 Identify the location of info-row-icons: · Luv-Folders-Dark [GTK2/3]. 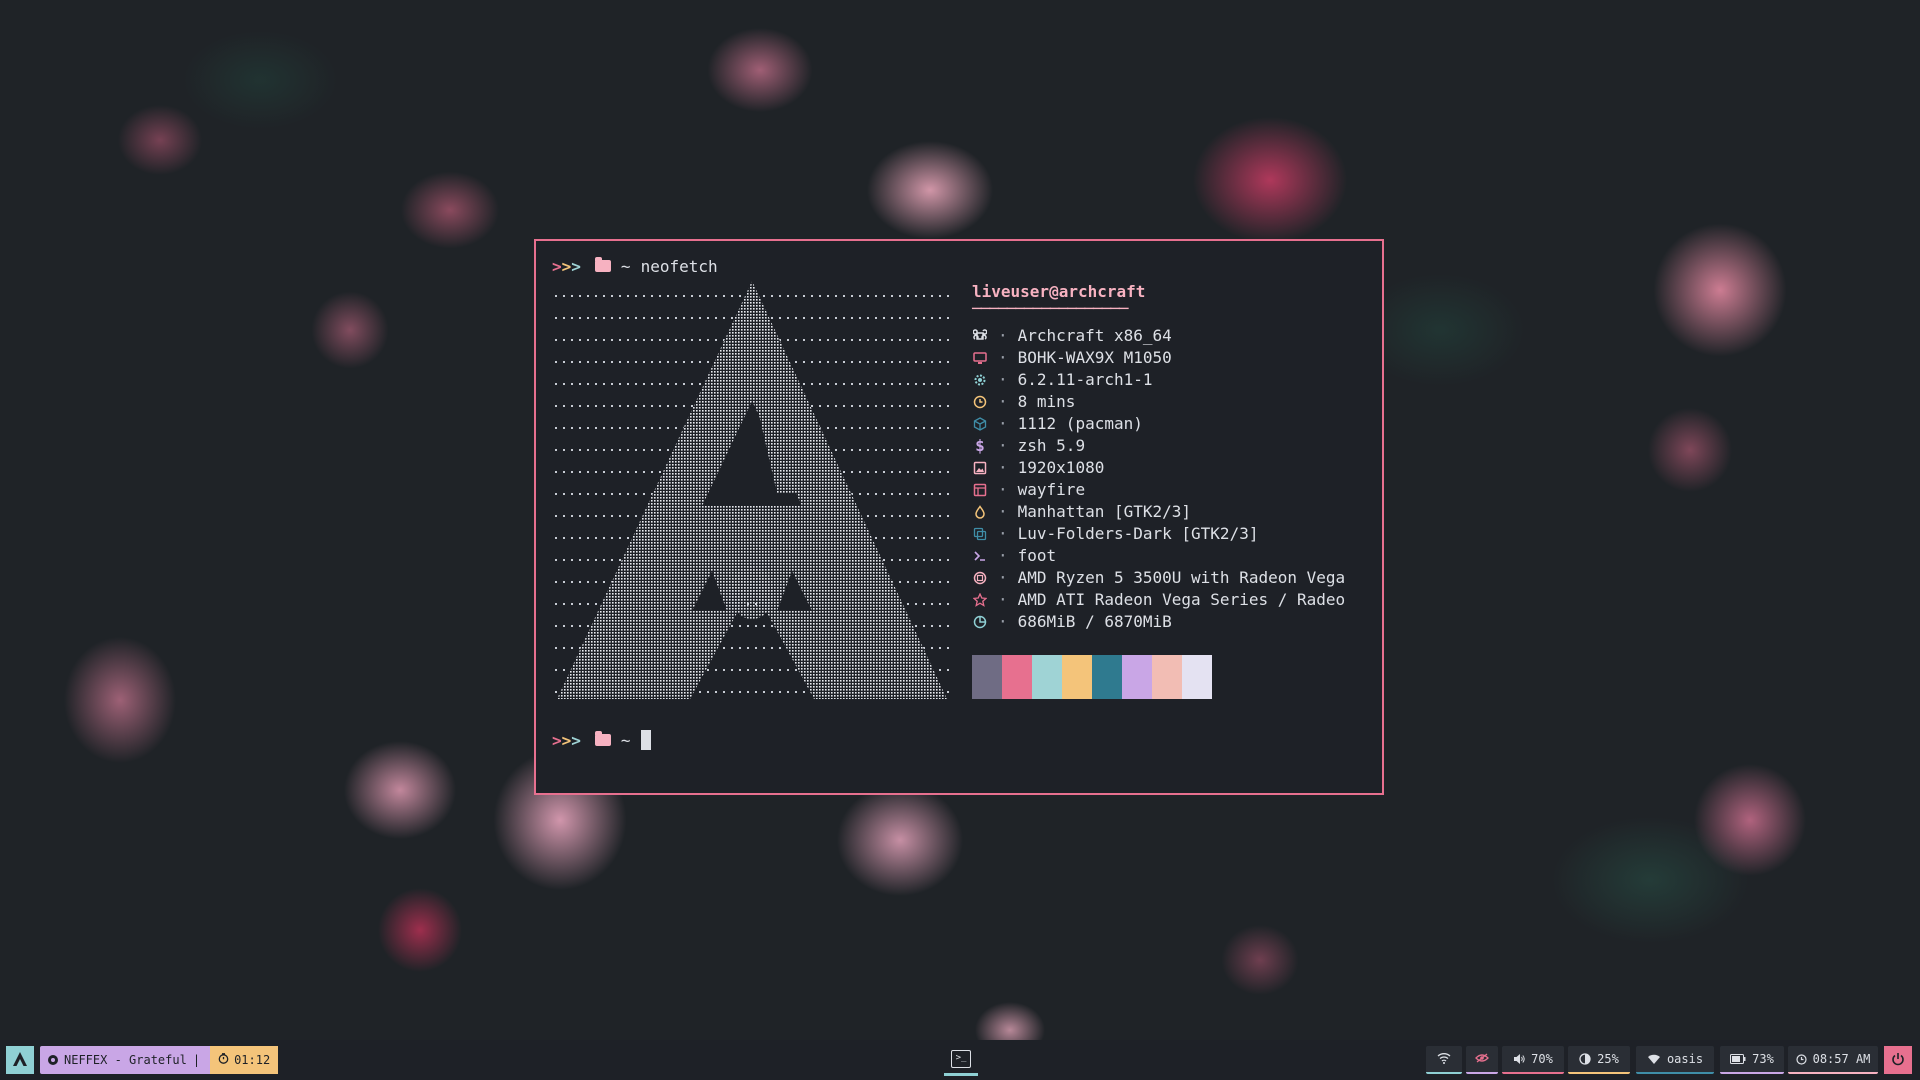
(1182, 534).